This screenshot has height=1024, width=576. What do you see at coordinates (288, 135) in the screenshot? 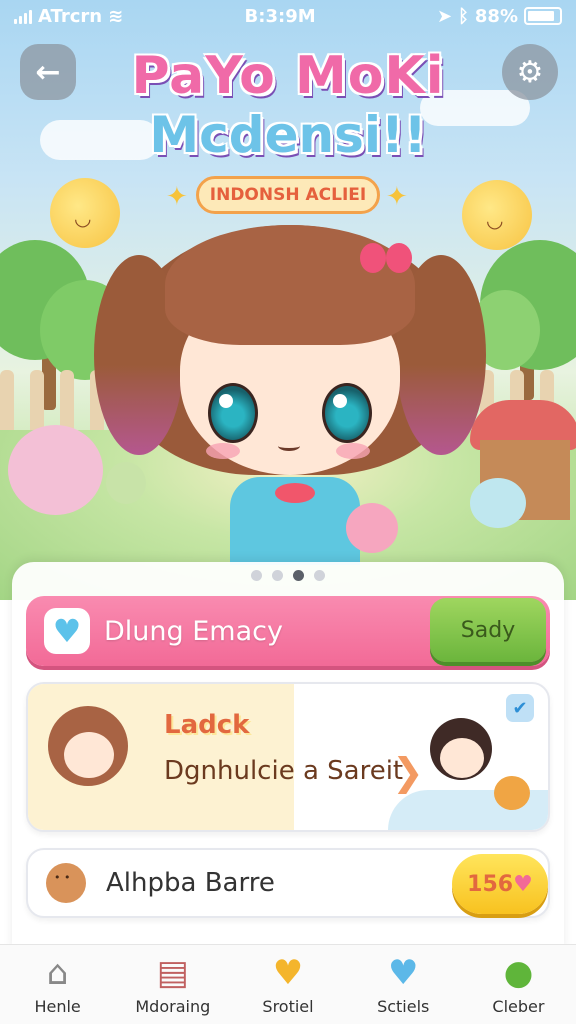
I see `title-line-2: Mcdensi!!` at bounding box center [288, 135].